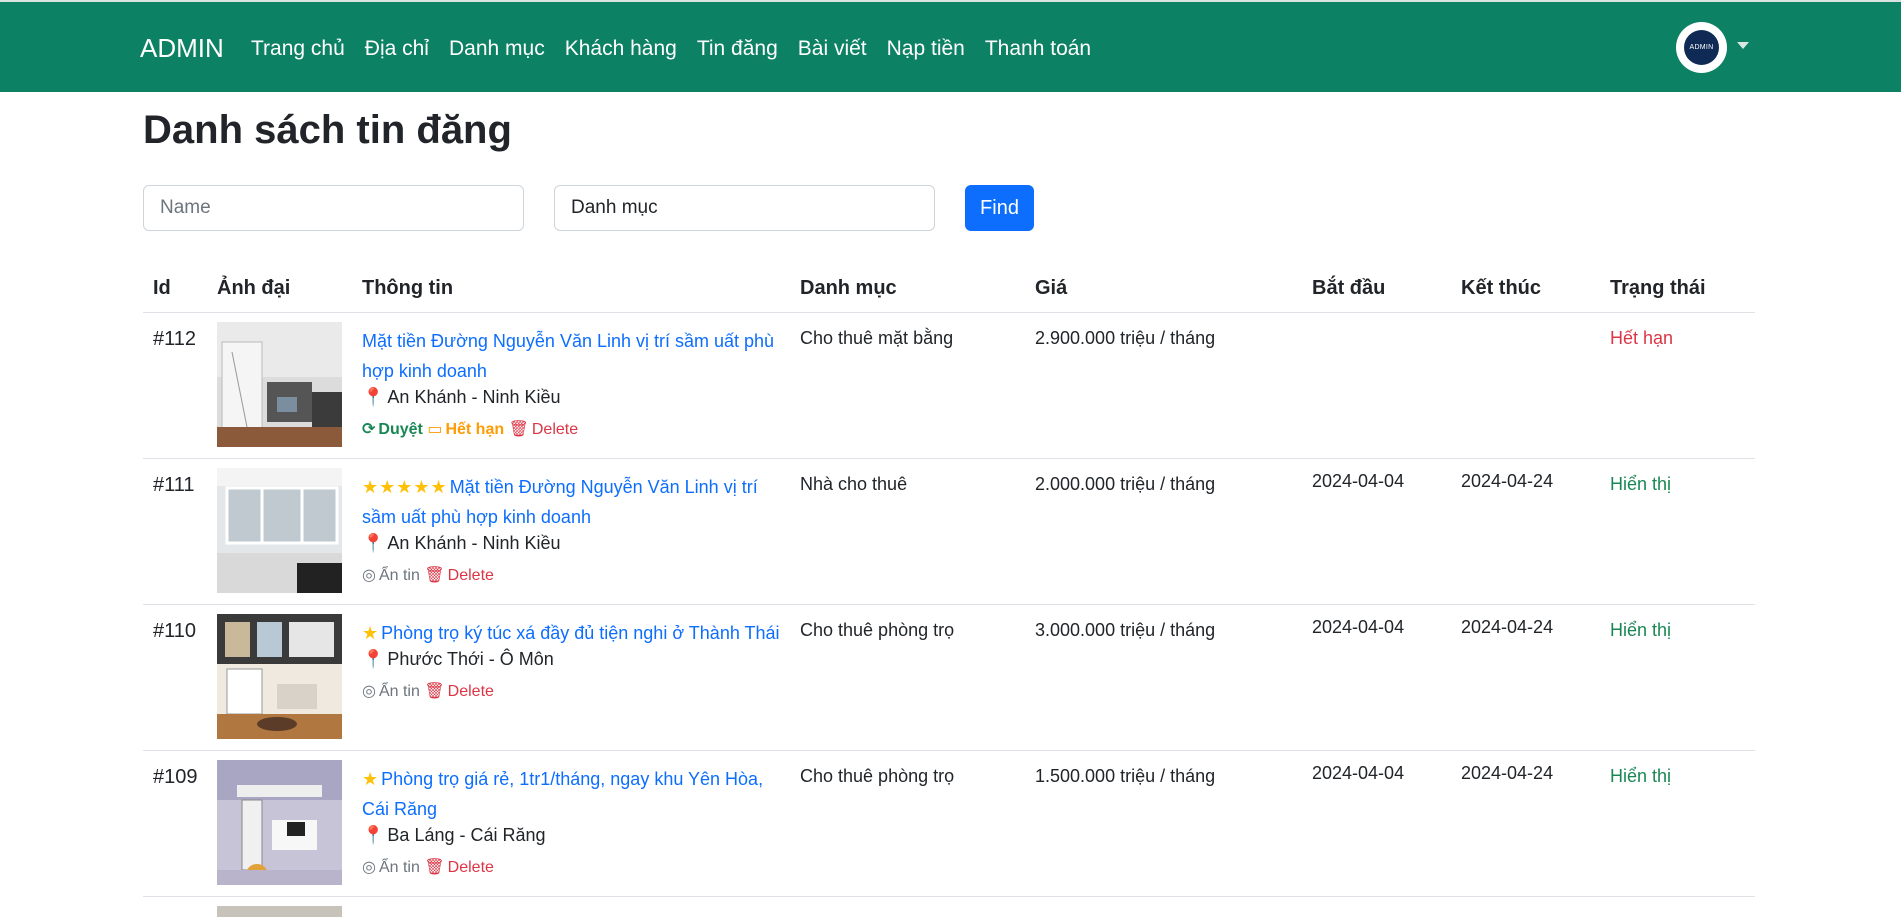 Image resolution: width=1901 pixels, height=917 pixels. I want to click on name-search-input, so click(333, 208).